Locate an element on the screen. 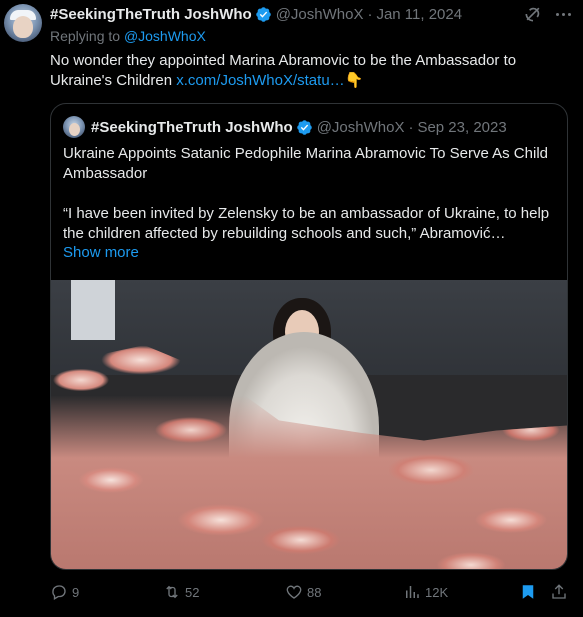 This screenshot has height=617, width=583. post-date: Jan 11, 2024 is located at coordinates (419, 14).